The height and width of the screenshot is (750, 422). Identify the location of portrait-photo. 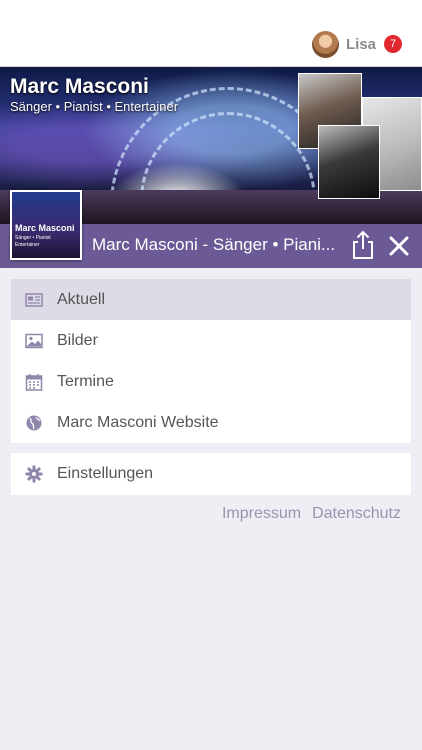
(349, 162).